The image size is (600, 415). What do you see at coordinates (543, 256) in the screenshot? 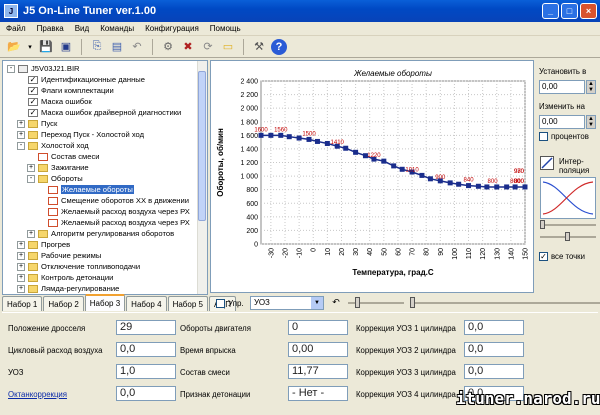
I see `all-points-checkbox: ✓` at bounding box center [543, 256].